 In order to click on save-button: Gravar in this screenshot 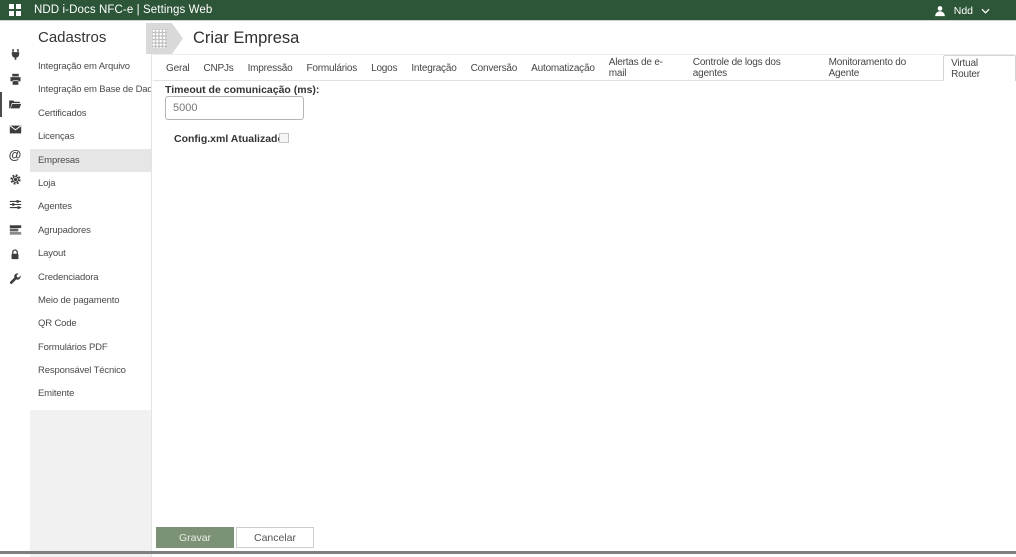, I will do `click(195, 537)`.